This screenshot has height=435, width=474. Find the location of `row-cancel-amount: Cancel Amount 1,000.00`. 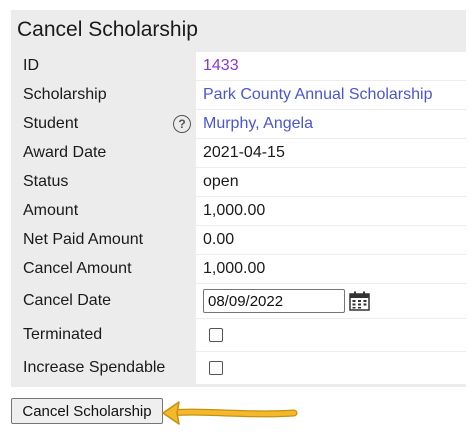

row-cancel-amount: Cancel Amount 1,000.00 is located at coordinates (238, 269).